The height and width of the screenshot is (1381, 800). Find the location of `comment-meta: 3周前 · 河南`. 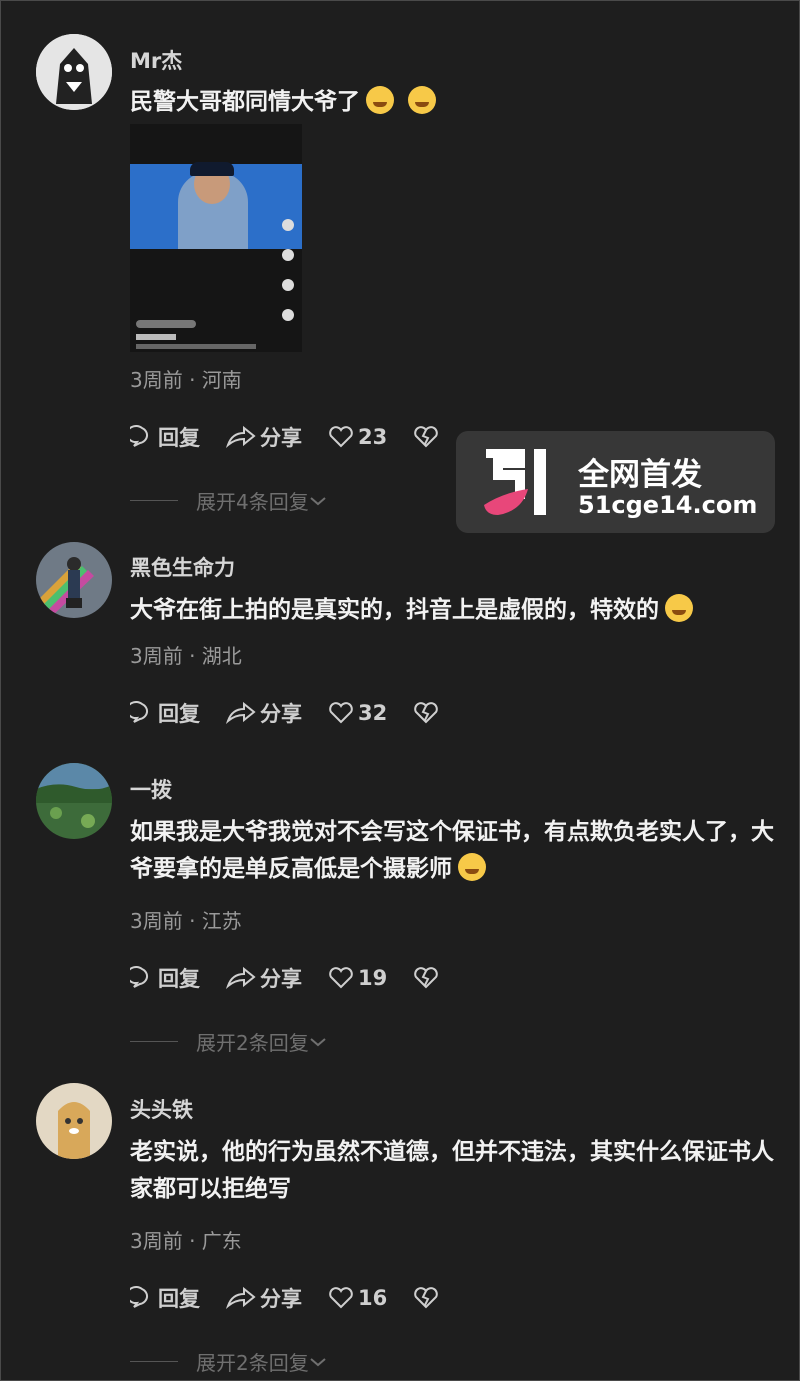

comment-meta: 3周前 · 河南 is located at coordinates (186, 380).